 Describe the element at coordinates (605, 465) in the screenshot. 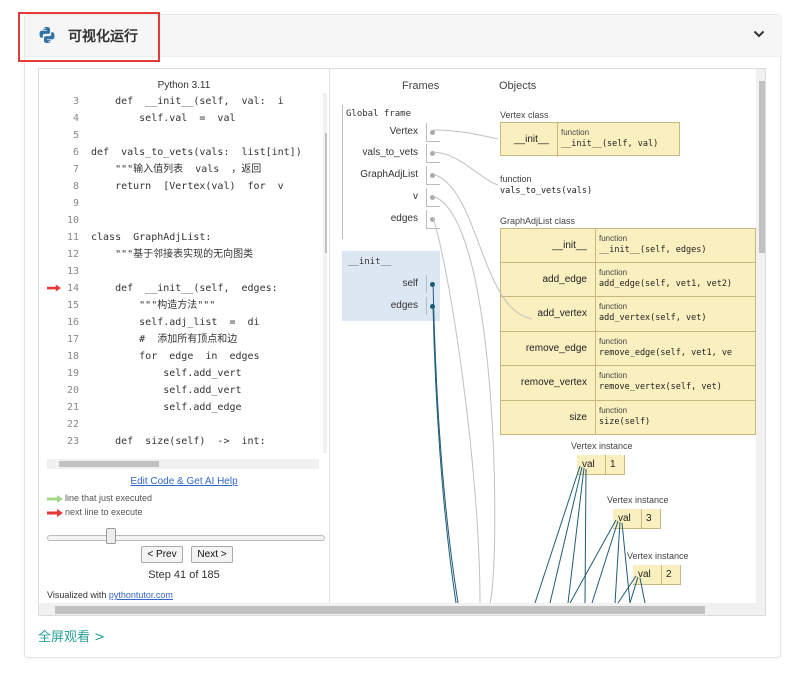

I see `instance-cell-divider` at that location.